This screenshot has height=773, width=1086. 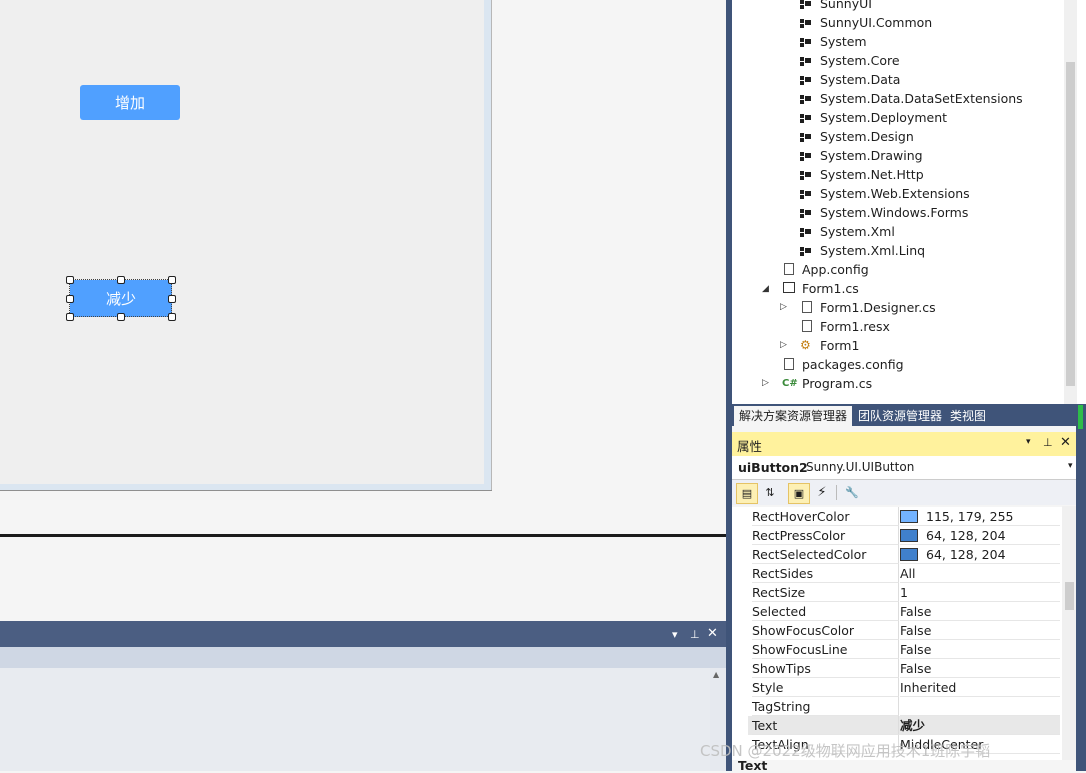 What do you see at coordinates (825, 269) in the screenshot?
I see `tree-item-app-config: App.config` at bounding box center [825, 269].